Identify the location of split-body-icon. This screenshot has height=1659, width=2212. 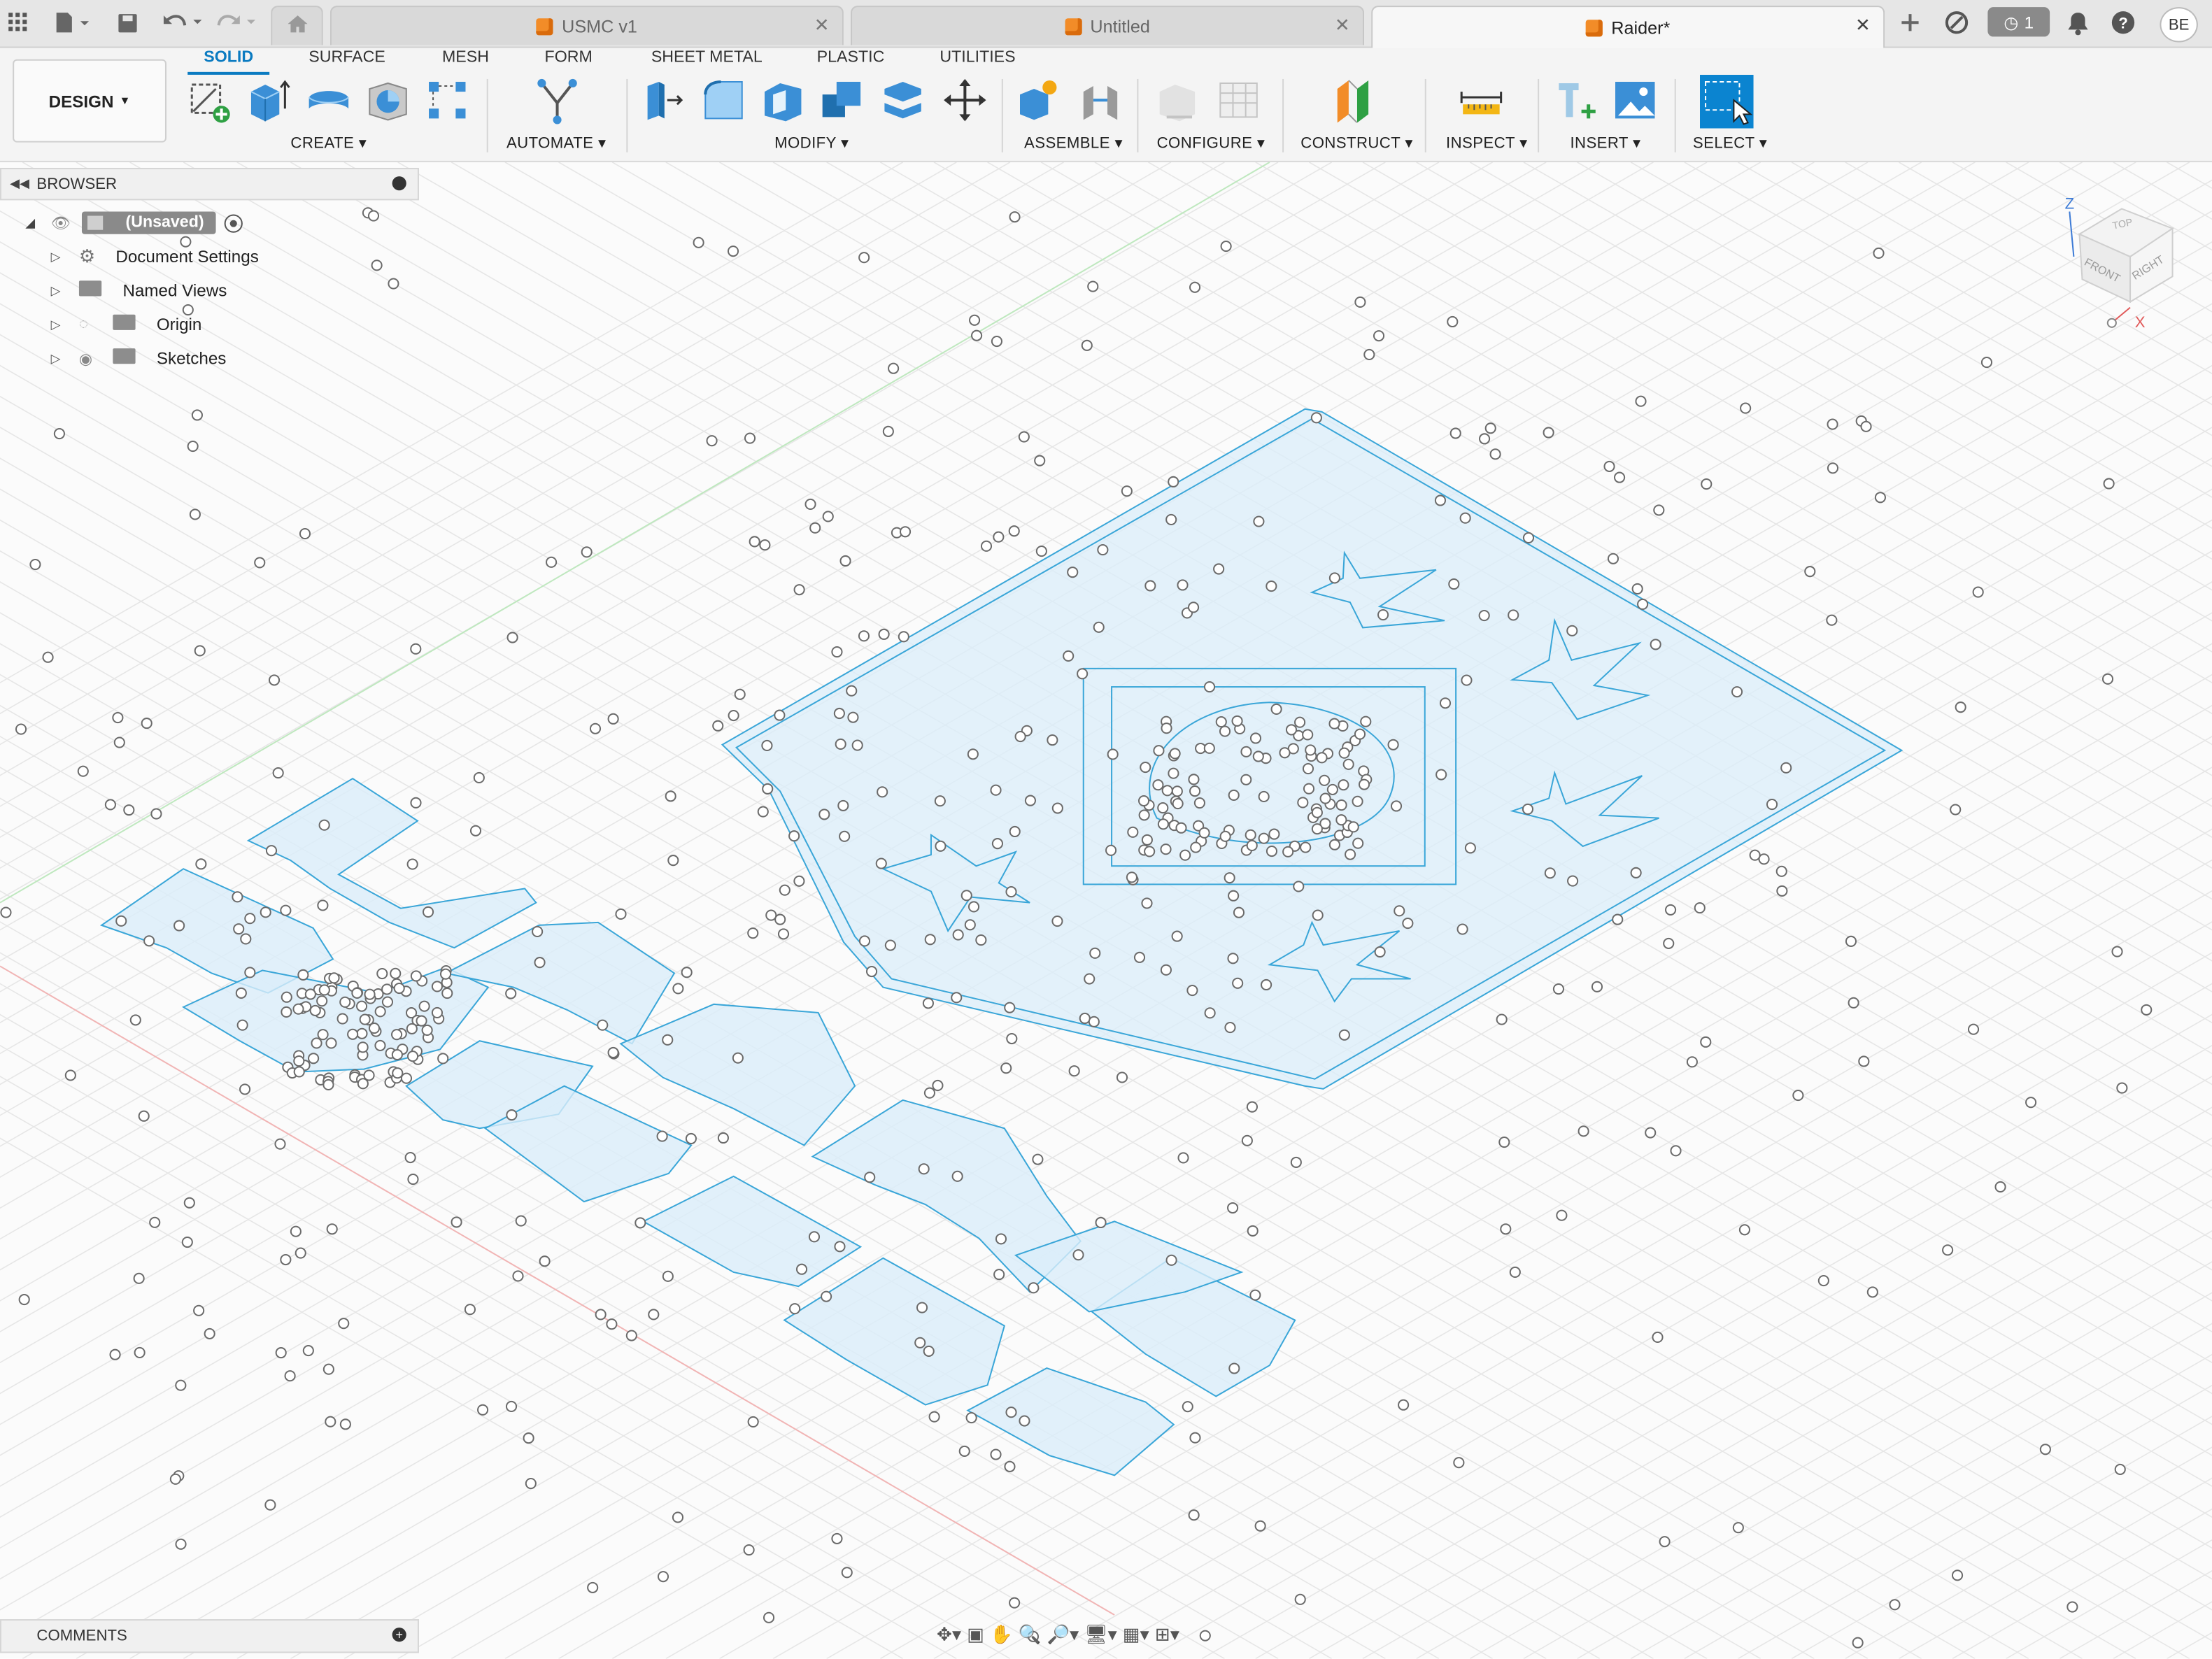
(903, 100).